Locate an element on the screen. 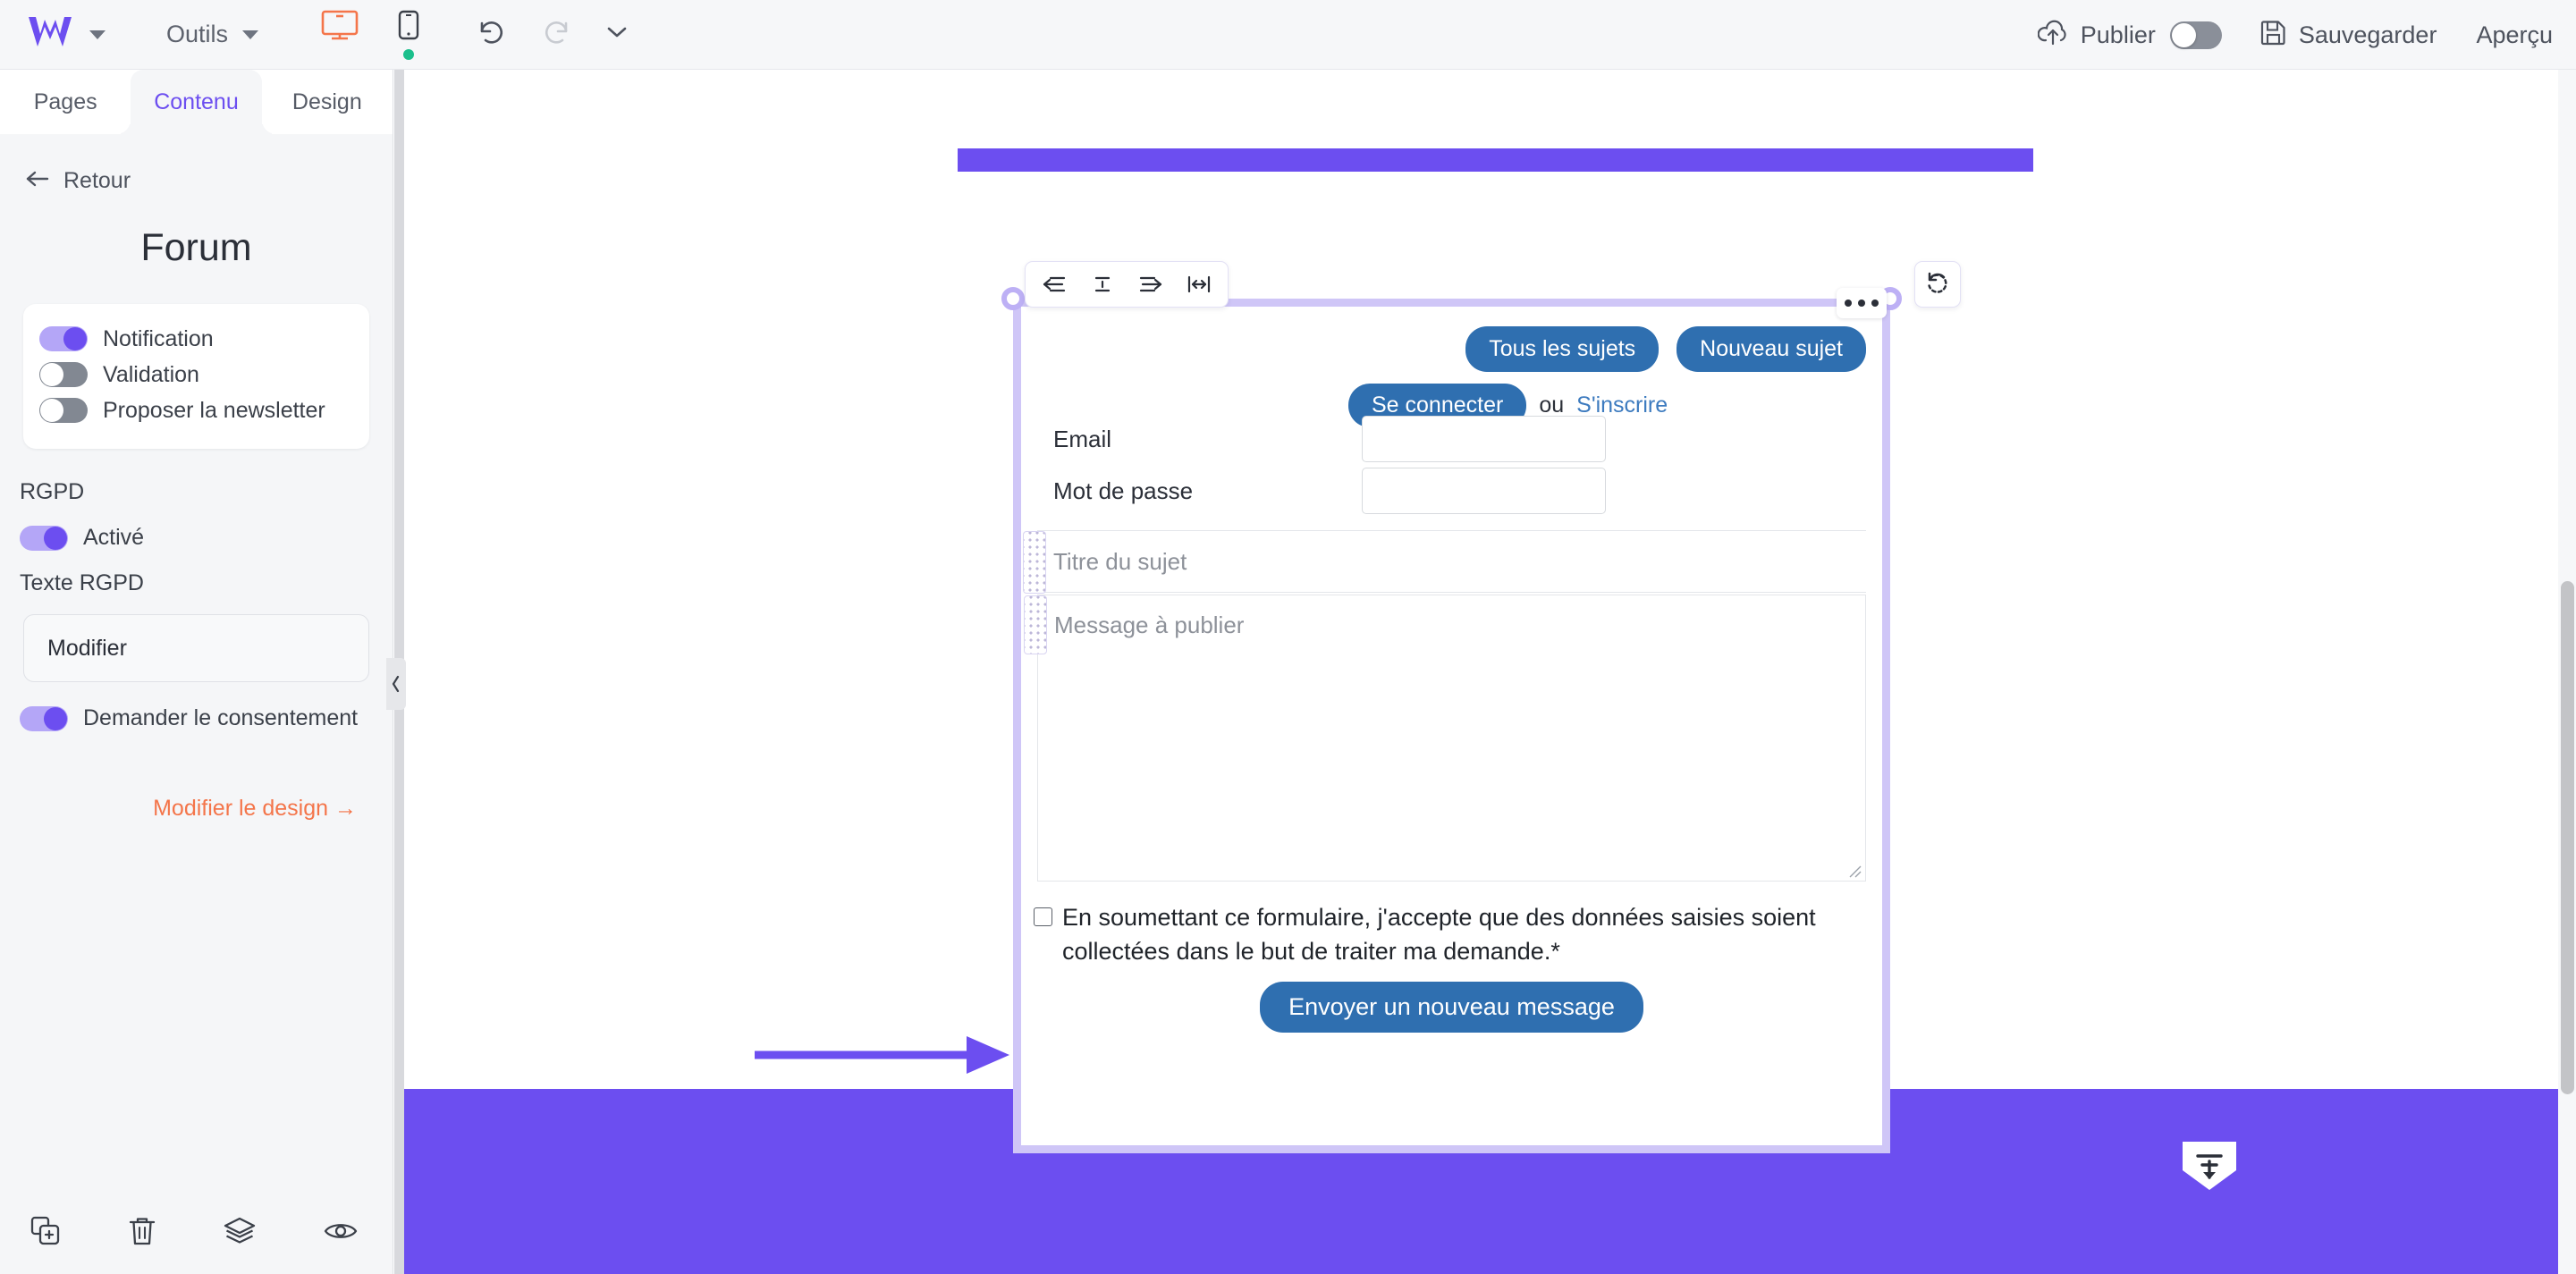 The image size is (2576, 1274). modify-design-link: Modifier le design → is located at coordinates (178, 809).